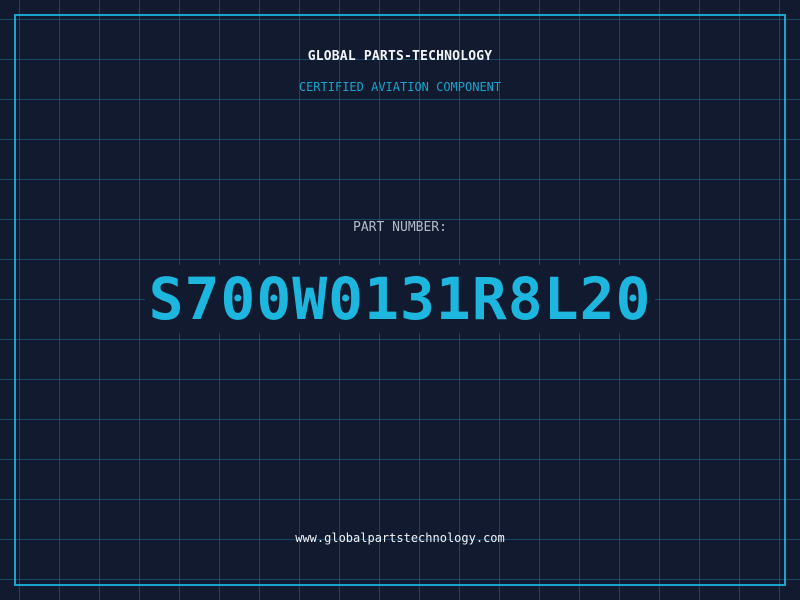  What do you see at coordinates (400, 56) in the screenshot?
I see `company-name: GLOBAL PARTS-TECHNOLOGY` at bounding box center [400, 56].